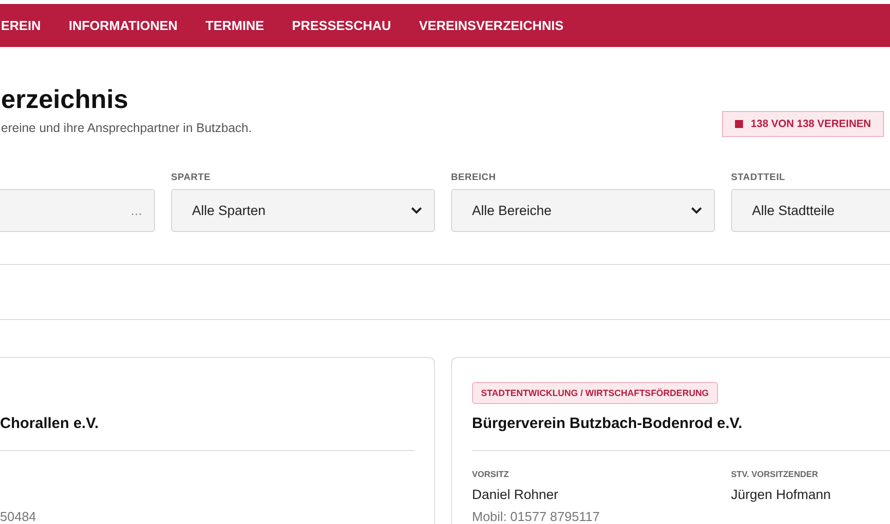  What do you see at coordinates (491, 475) in the screenshot?
I see `contact-role: VORSITZ` at bounding box center [491, 475].